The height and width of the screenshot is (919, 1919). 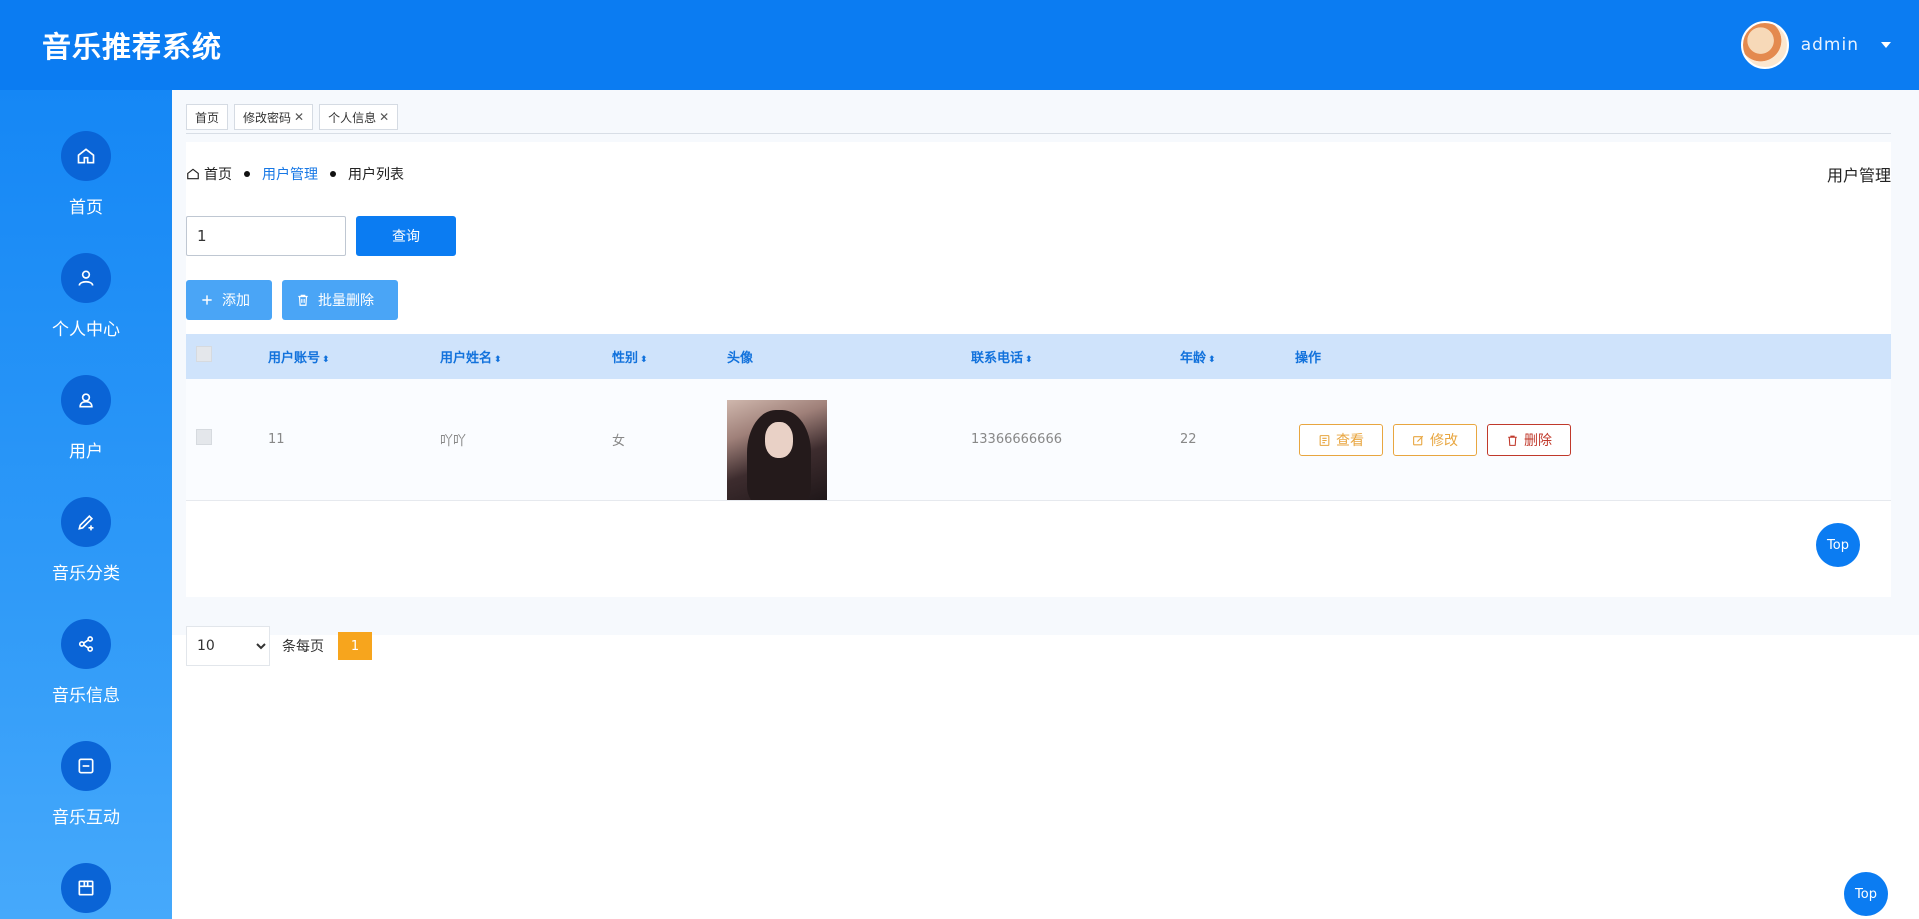 I want to click on sidebar-item-music-interaction: 音乐互动, so click(x=86, y=784).